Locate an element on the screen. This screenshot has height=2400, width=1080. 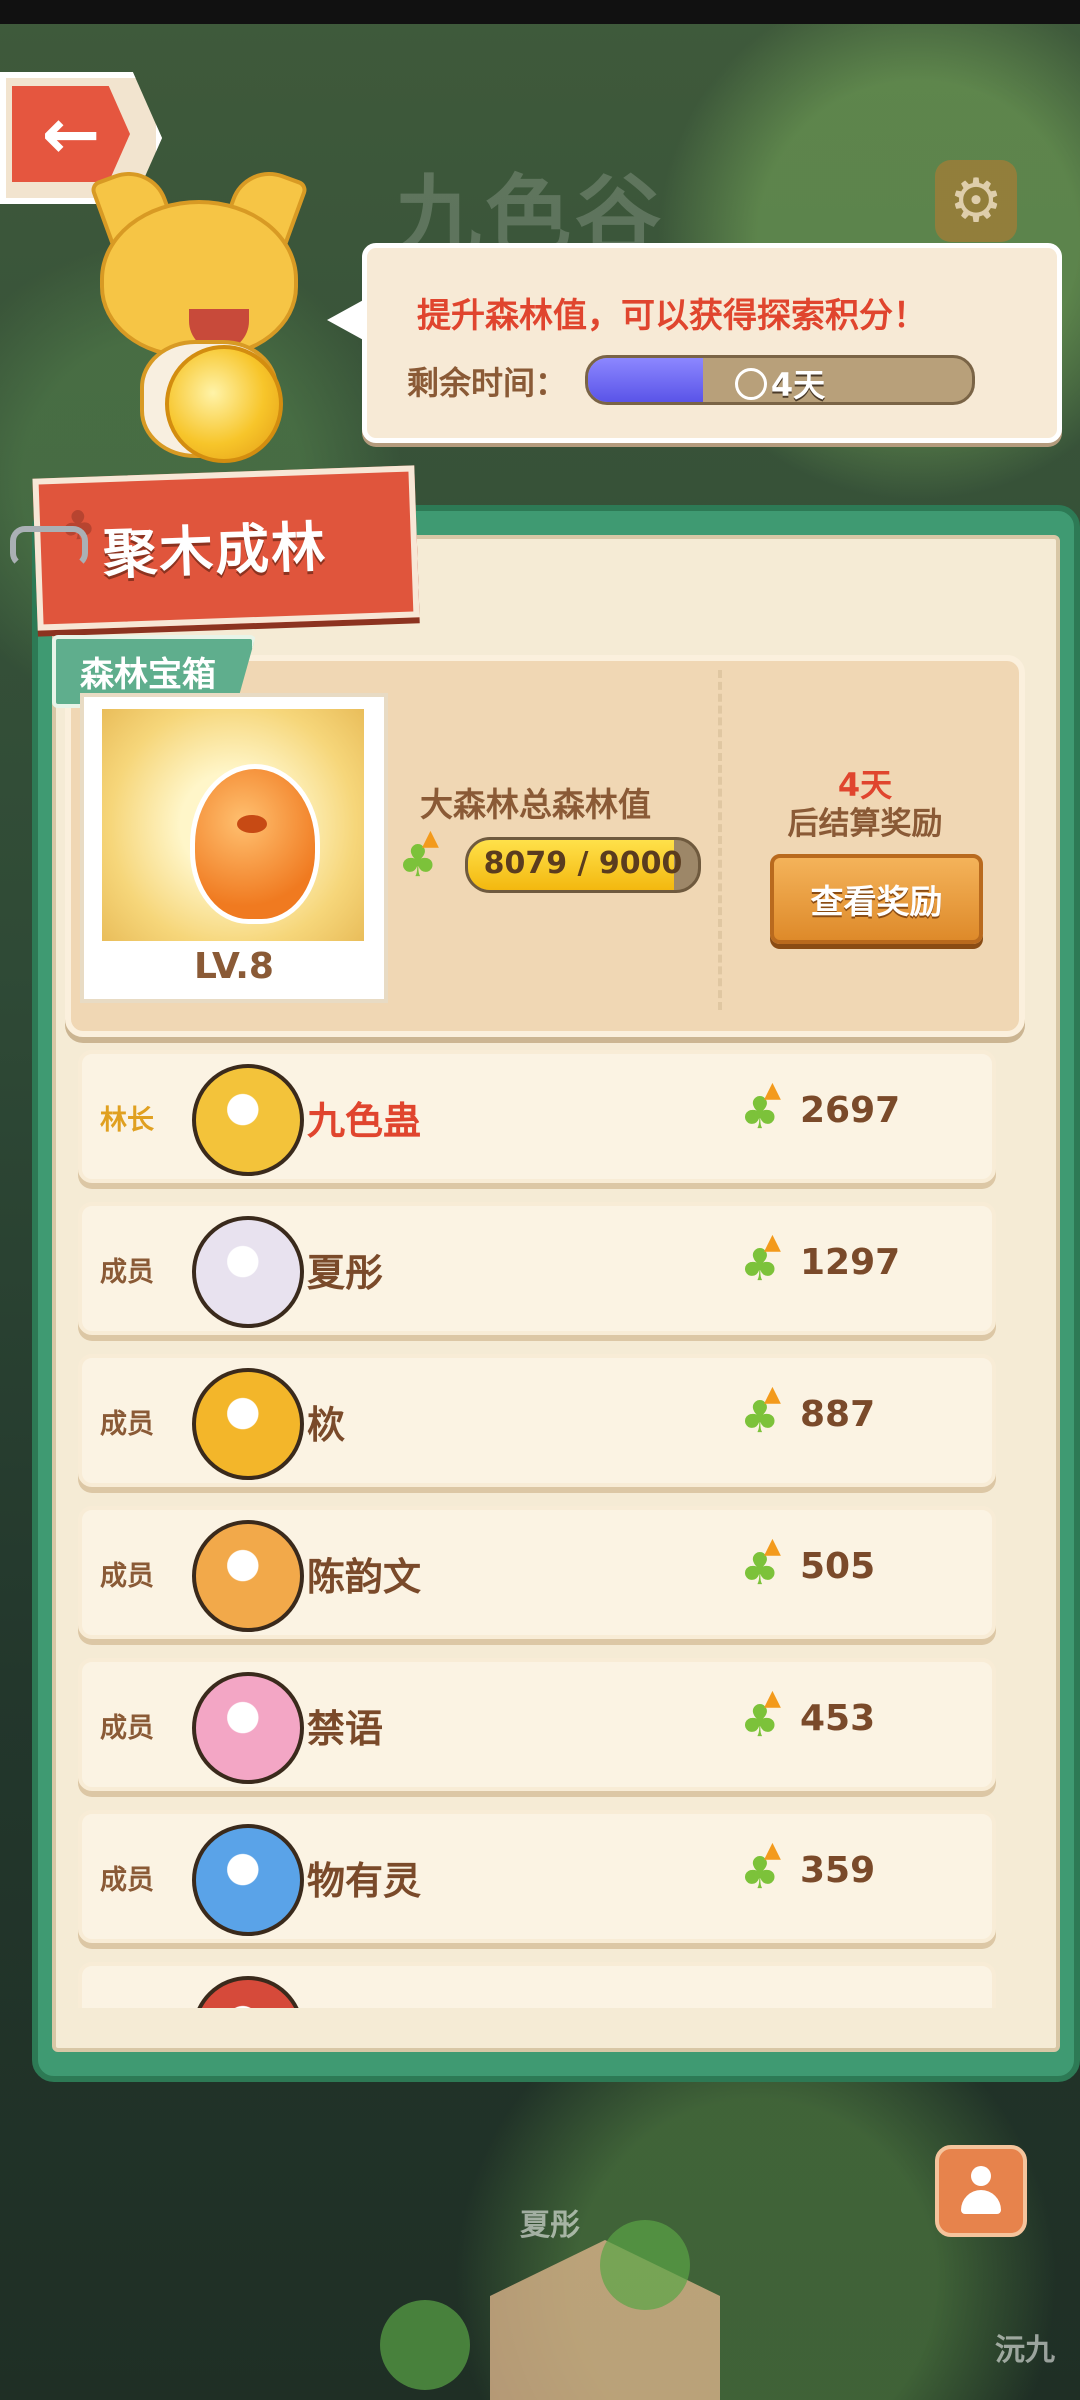
speech-bubble: 提升森林值，可以获得探索积分！ 剩余时间： 4天 is located at coordinates (694, 343).